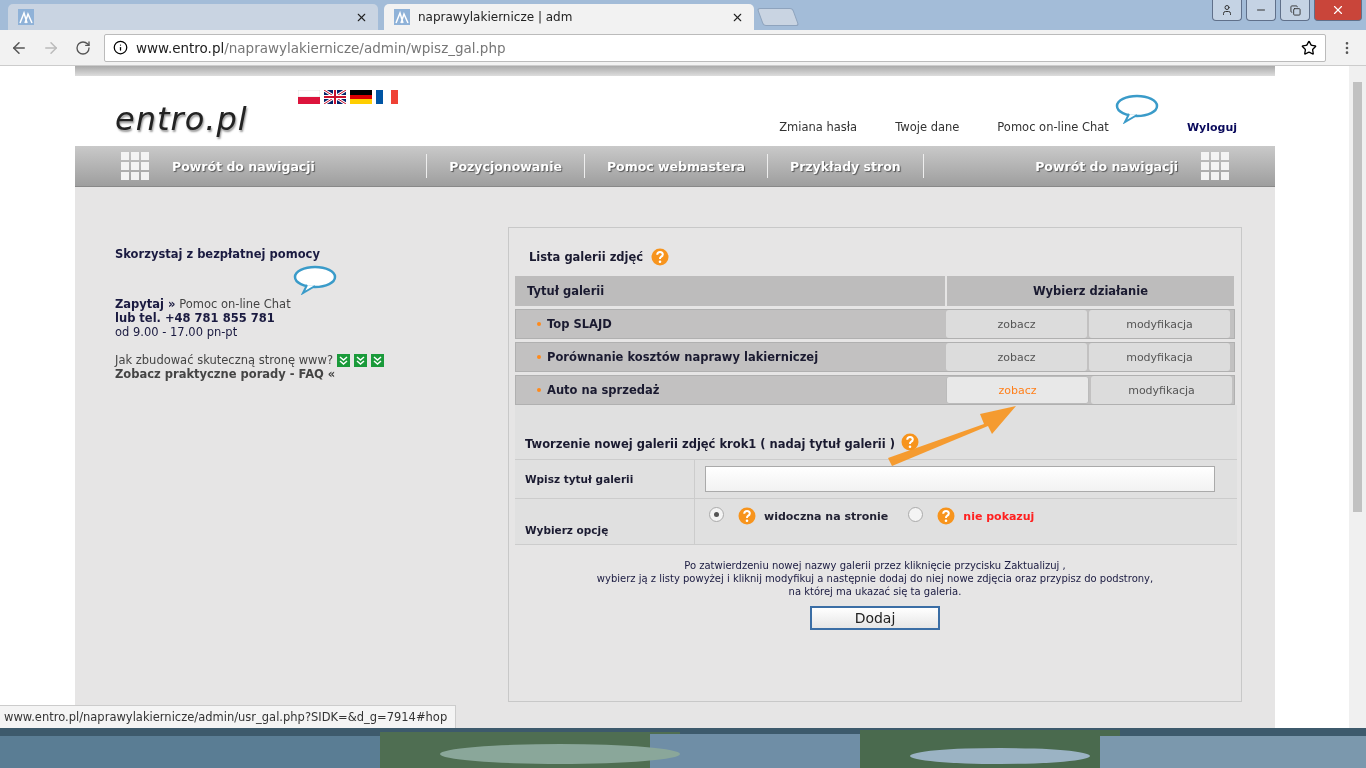 The image size is (1366, 768). I want to click on address-bar: www.entro.pl/naprawylakiernicze/admin/wpisz_gal.php, so click(715, 47).